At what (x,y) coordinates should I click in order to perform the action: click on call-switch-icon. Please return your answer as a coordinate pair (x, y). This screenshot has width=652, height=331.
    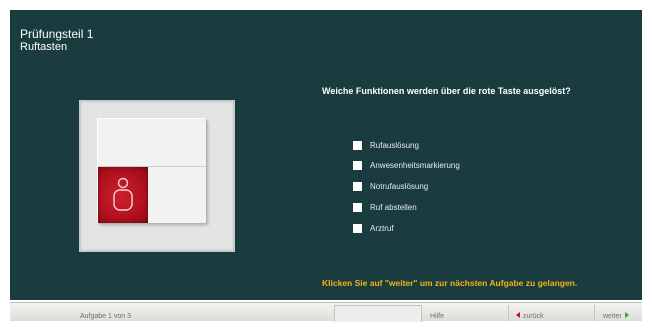
    Looking at the image, I should click on (157, 176).